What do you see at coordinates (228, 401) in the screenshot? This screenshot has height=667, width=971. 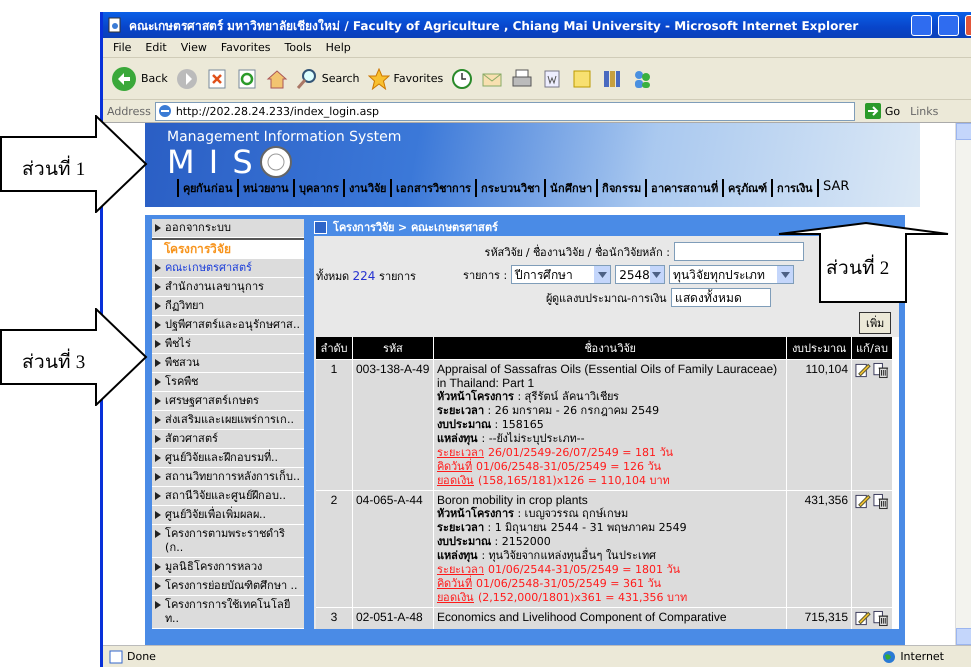 I see `sidebar-item: เศรษฐศาสตร์เกษตร` at bounding box center [228, 401].